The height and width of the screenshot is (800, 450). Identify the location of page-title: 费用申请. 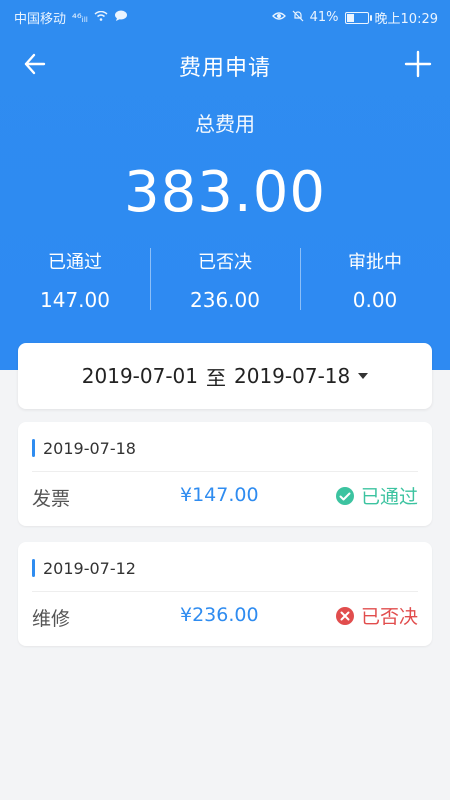
(224, 68).